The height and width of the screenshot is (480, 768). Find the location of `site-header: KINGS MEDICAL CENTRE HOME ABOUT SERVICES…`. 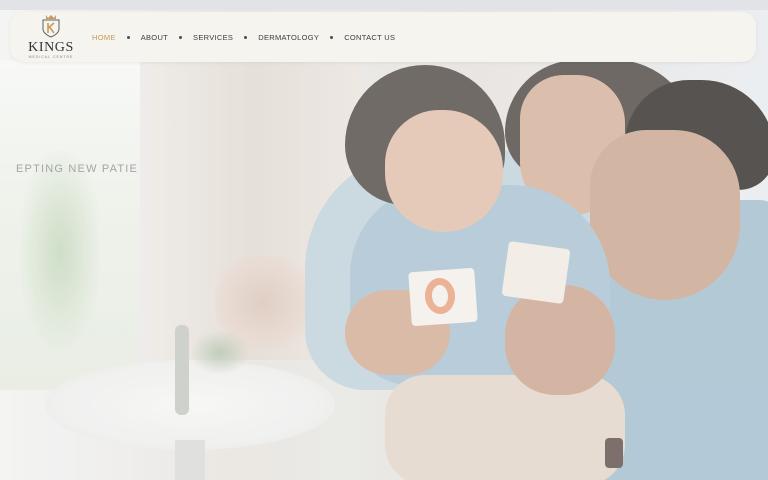

site-header: KINGS MEDICAL CENTRE HOME ABOUT SERVICES… is located at coordinates (383, 37).